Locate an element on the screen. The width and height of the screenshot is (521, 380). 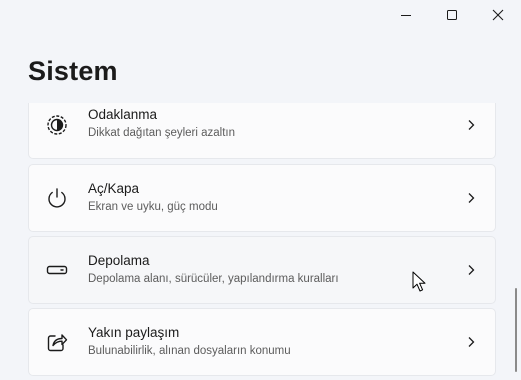
settings-item-title: Depolama is located at coordinates (119, 260).